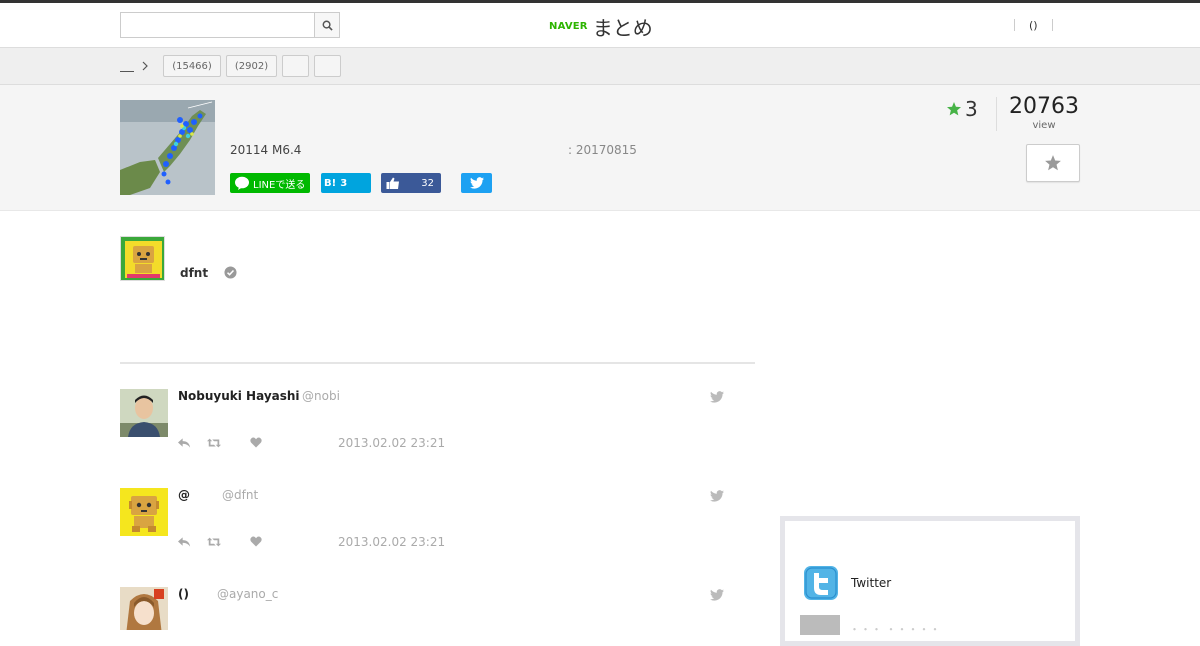 This screenshot has height=646, width=1200. I want to click on favorites-stat: 3, so click(962, 109).